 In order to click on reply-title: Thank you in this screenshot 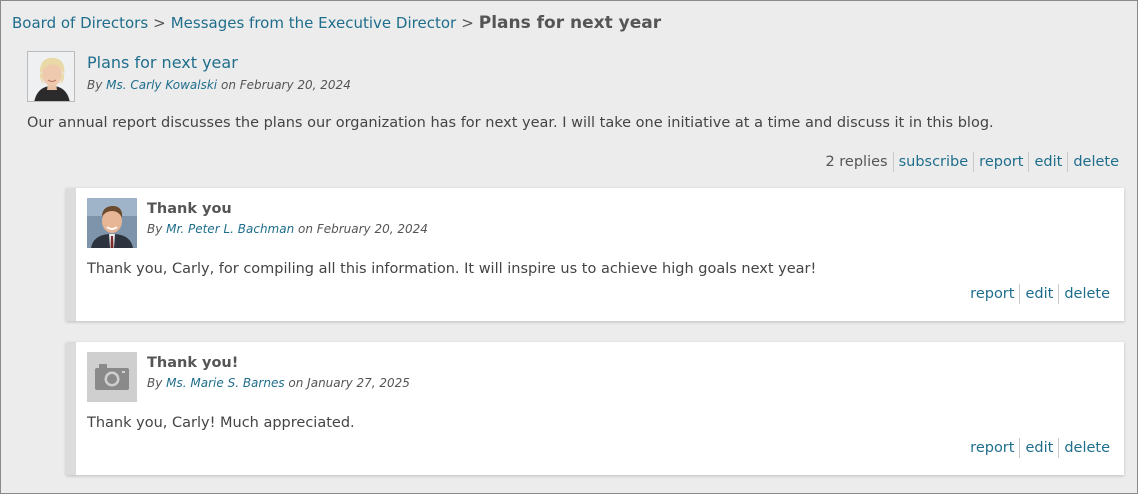, I will do `click(189, 209)`.